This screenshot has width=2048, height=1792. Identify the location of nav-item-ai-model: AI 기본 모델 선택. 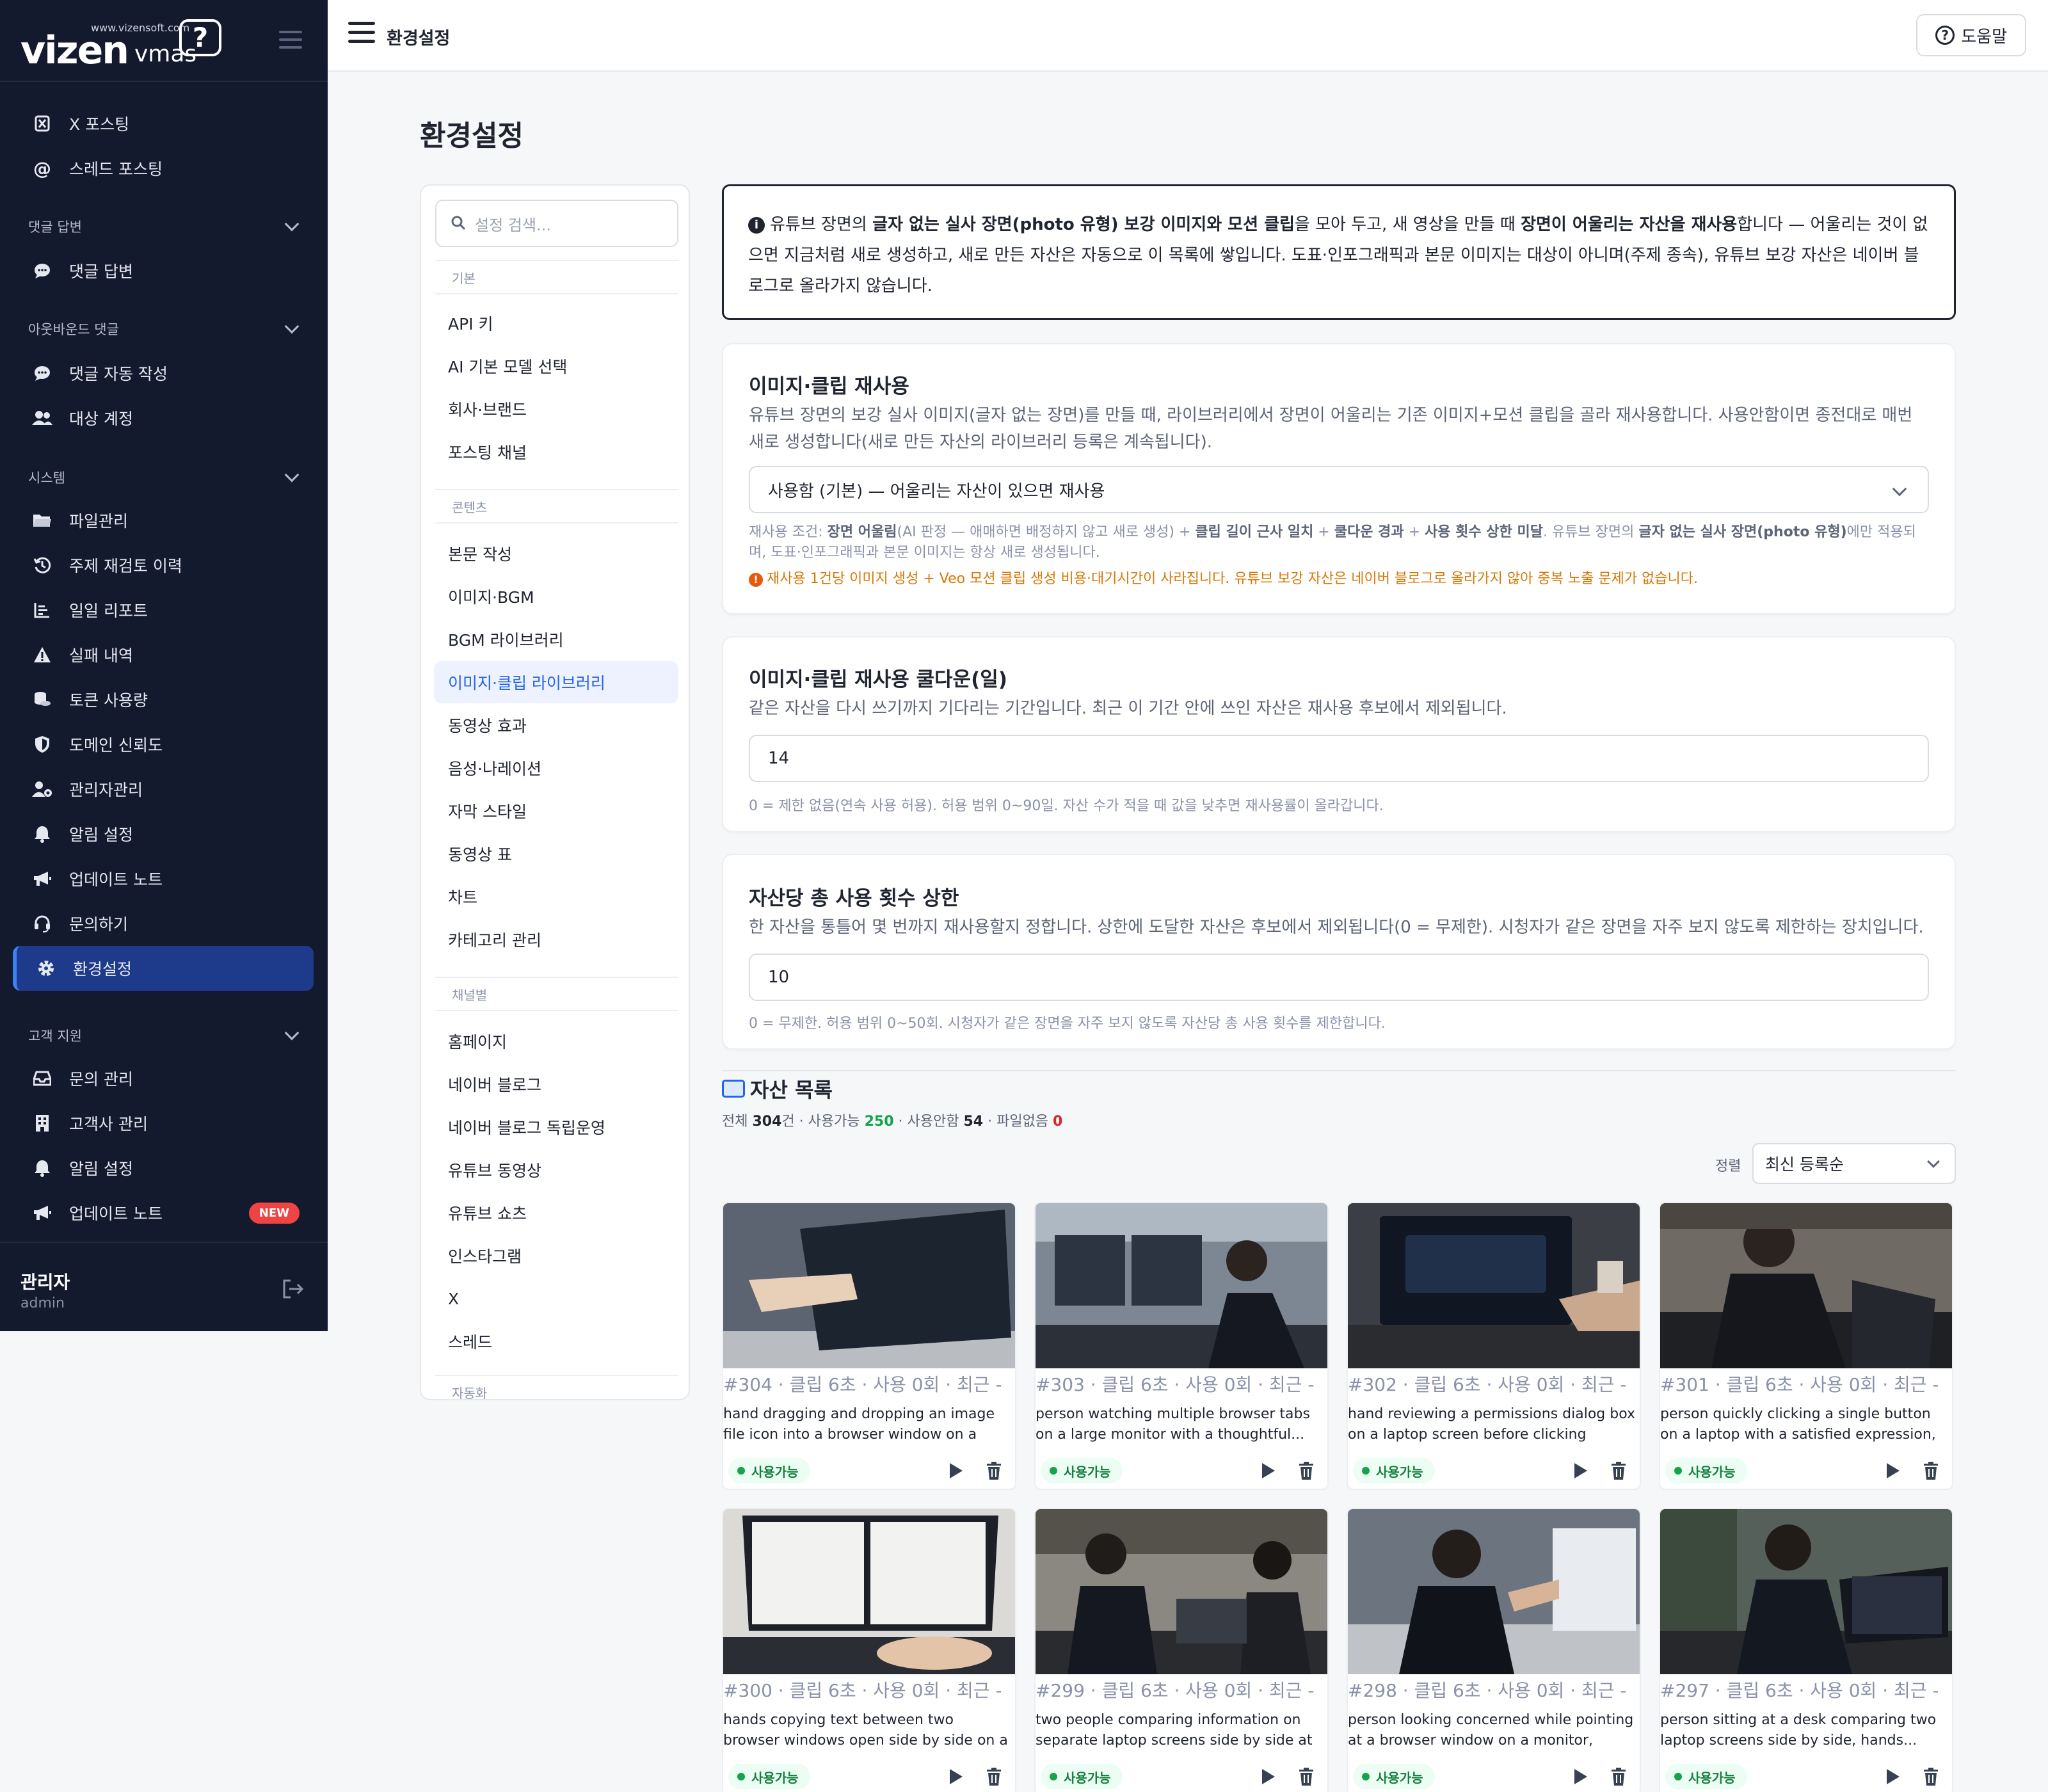
(556, 366).